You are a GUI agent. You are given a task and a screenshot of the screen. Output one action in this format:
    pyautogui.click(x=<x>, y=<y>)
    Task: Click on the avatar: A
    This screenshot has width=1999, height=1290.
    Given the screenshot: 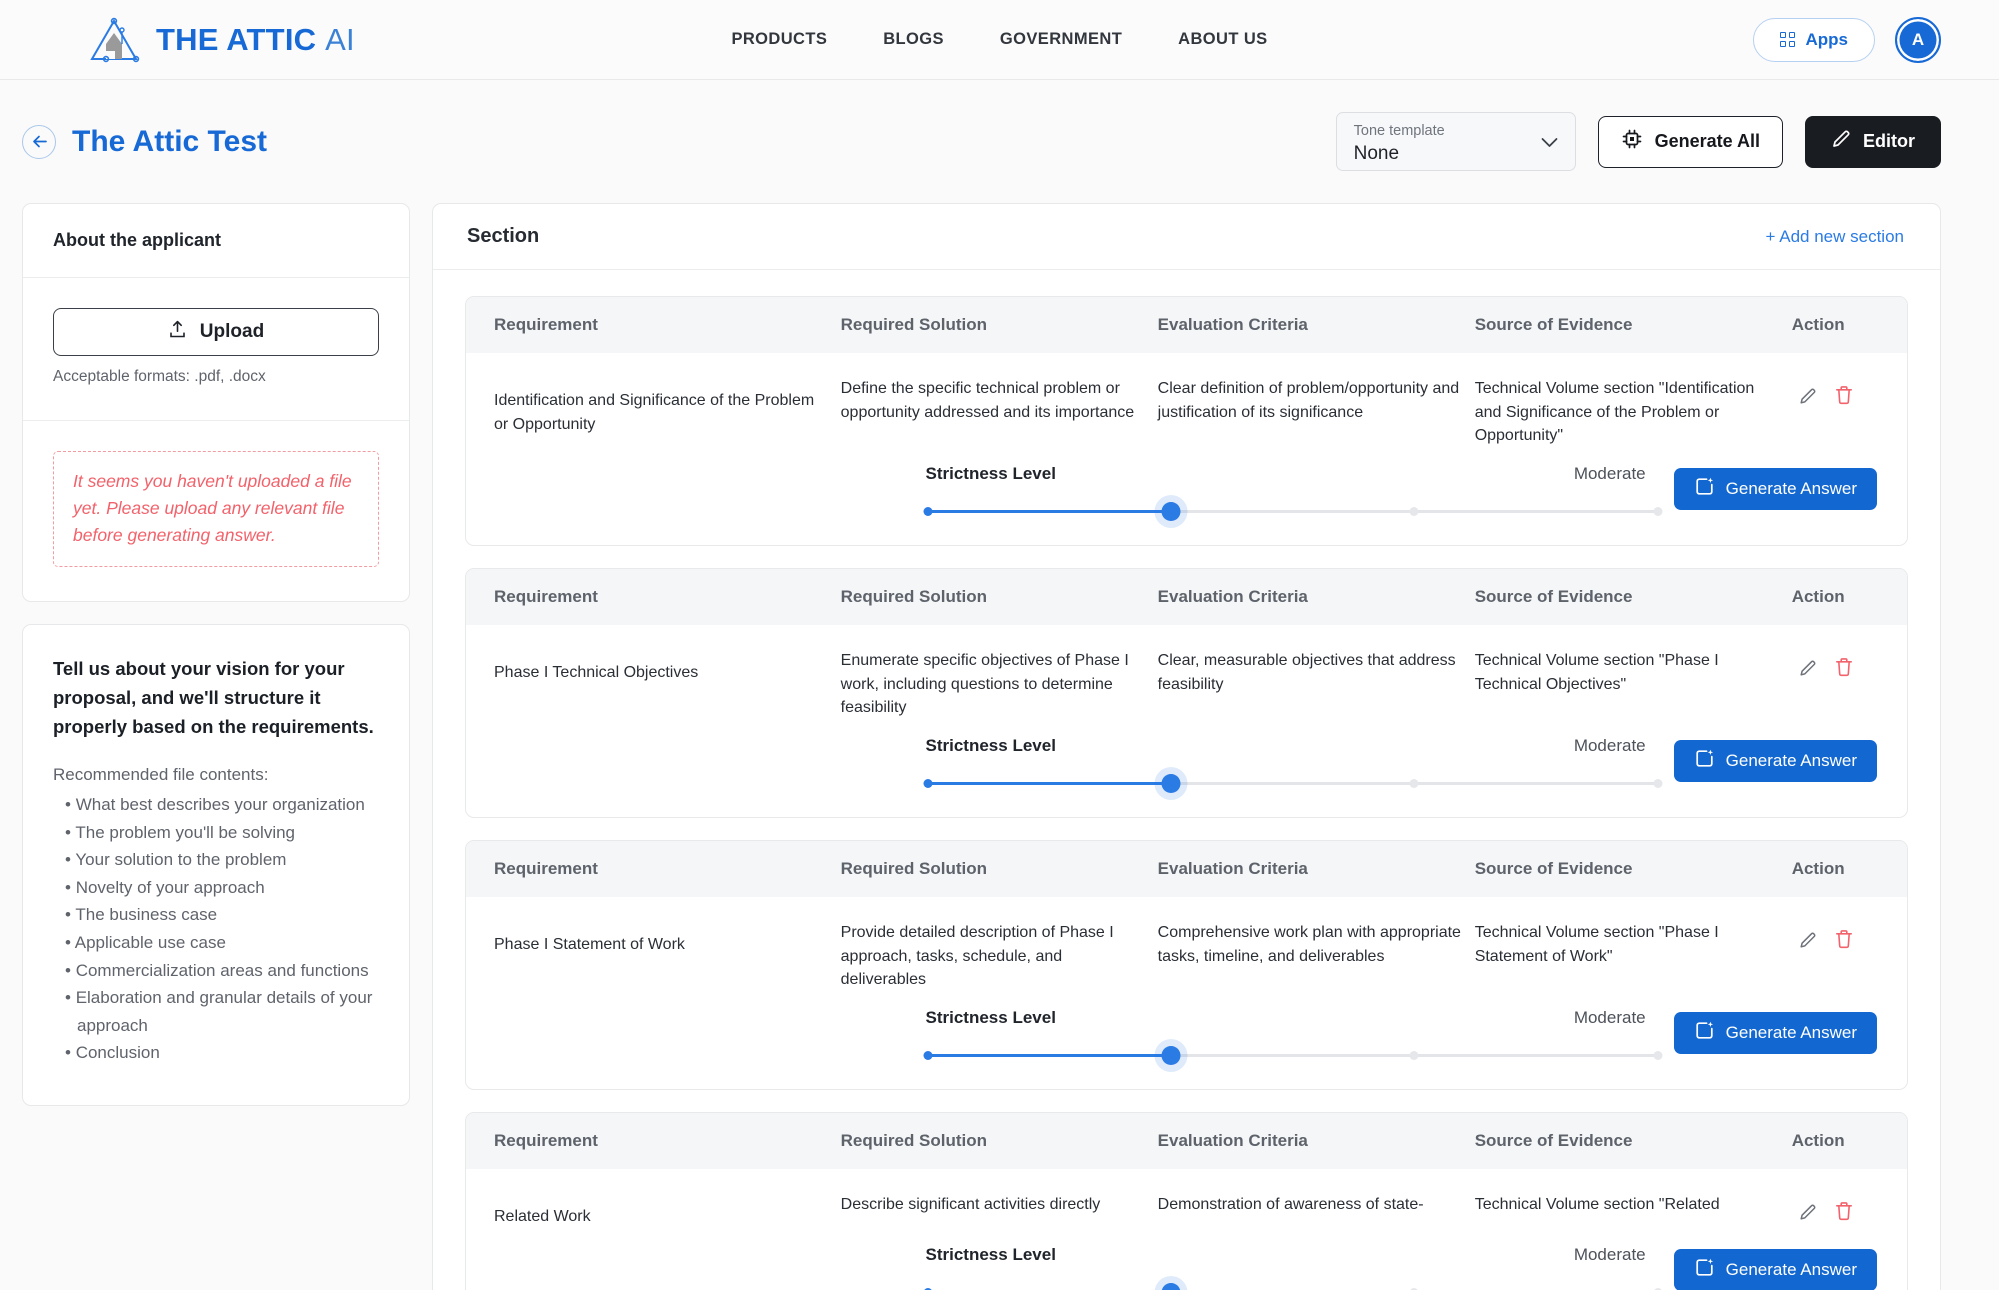 What is the action you would take?
    pyautogui.click(x=1918, y=39)
    